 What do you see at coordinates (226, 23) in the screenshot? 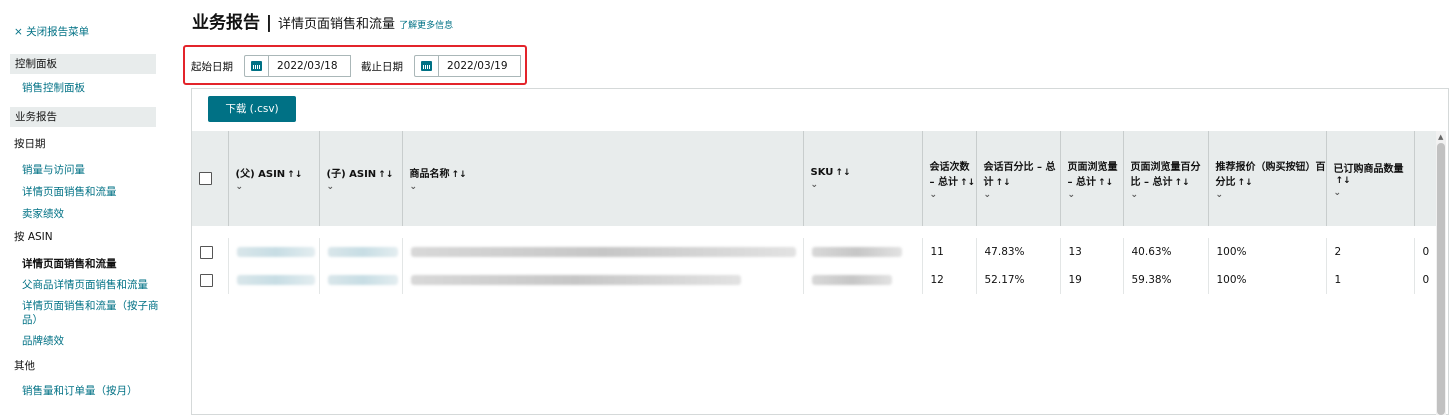
I see `page-title-main: 业务报告` at bounding box center [226, 23].